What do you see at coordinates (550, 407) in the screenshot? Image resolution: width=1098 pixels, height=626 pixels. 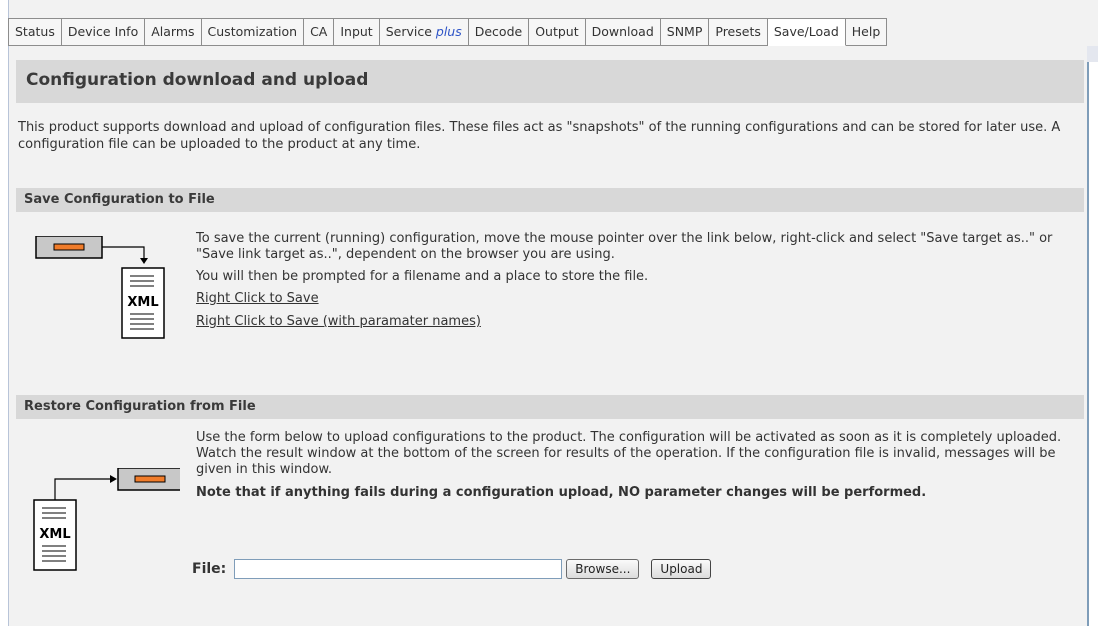 I see `restore-section-heading: Restore Configuration from File` at bounding box center [550, 407].